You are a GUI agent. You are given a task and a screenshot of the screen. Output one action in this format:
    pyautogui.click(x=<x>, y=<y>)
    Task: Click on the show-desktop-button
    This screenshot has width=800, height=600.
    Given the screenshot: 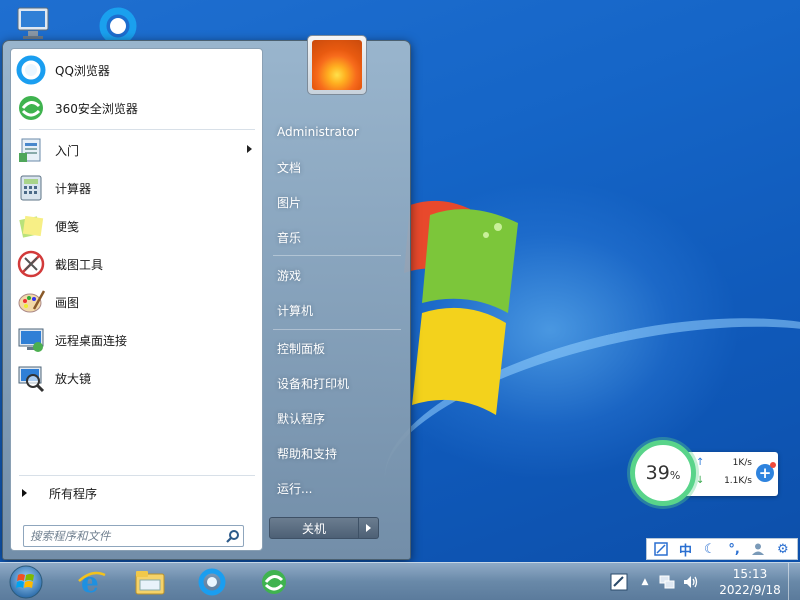 What is the action you would take?
    pyautogui.click(x=794, y=581)
    